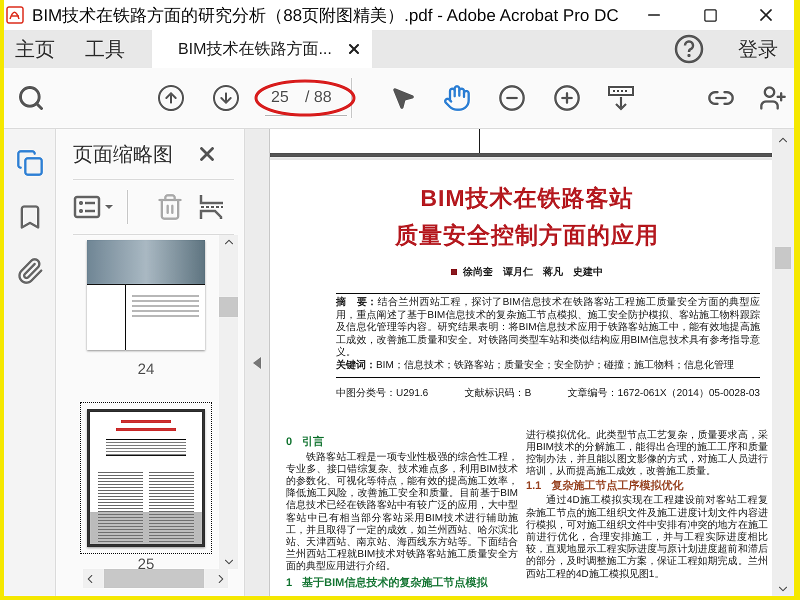 Image resolution: width=800 pixels, height=600 pixels. What do you see at coordinates (617, 487) in the screenshot?
I see `section-heading: 复杂施工节点工序模拟优化` at bounding box center [617, 487].